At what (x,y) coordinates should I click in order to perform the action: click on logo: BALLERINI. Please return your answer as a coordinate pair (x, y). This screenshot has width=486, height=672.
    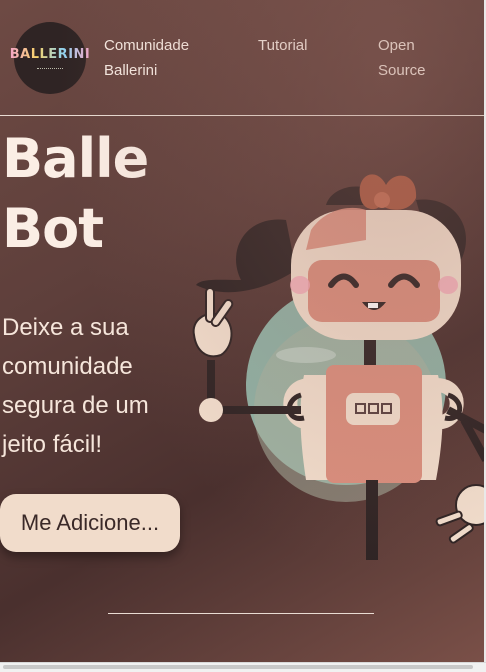
    Looking at the image, I should click on (50, 58).